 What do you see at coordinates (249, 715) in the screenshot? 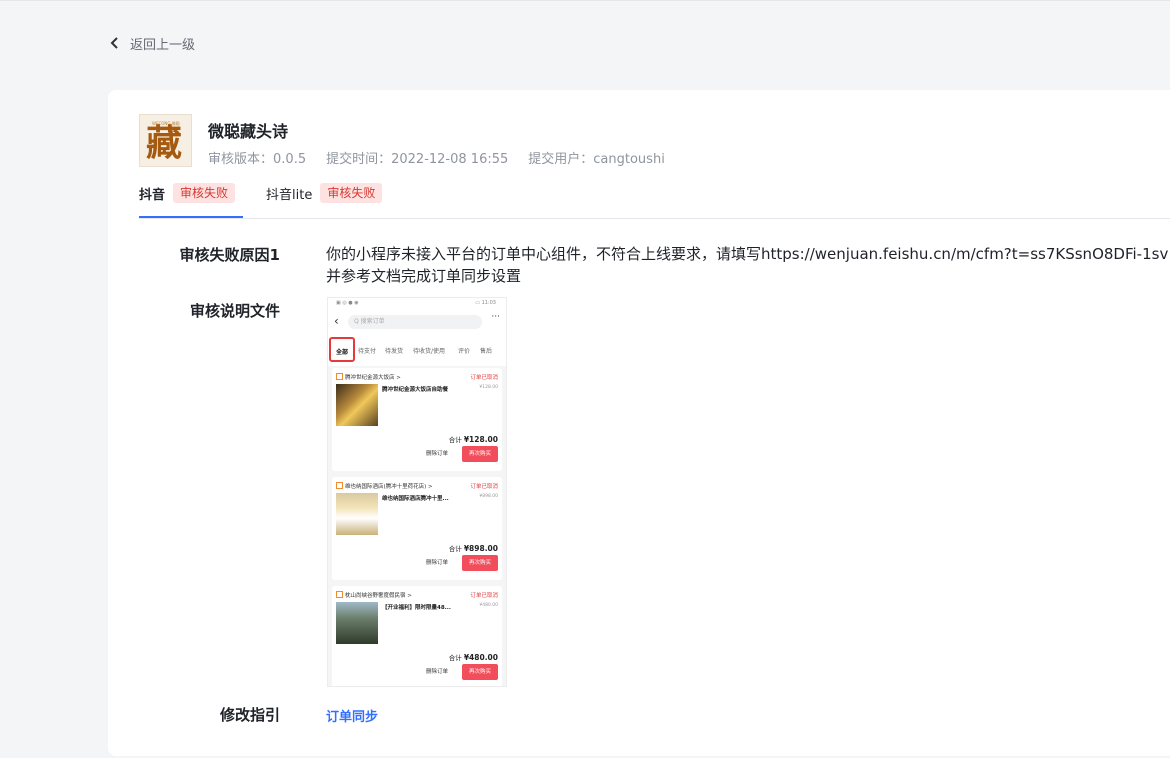
I see `guide-label: 修改指引` at bounding box center [249, 715].